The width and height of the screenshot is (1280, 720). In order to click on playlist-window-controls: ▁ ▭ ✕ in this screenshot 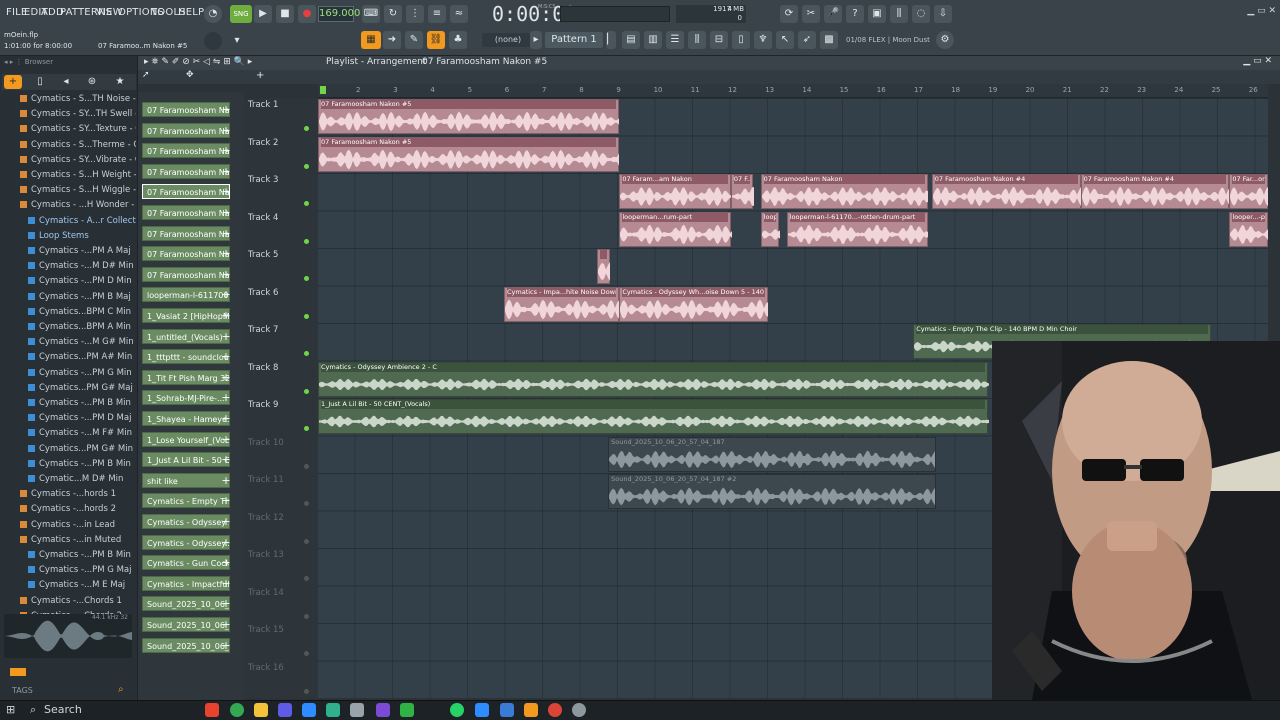, I will do `click(1257, 61)`.